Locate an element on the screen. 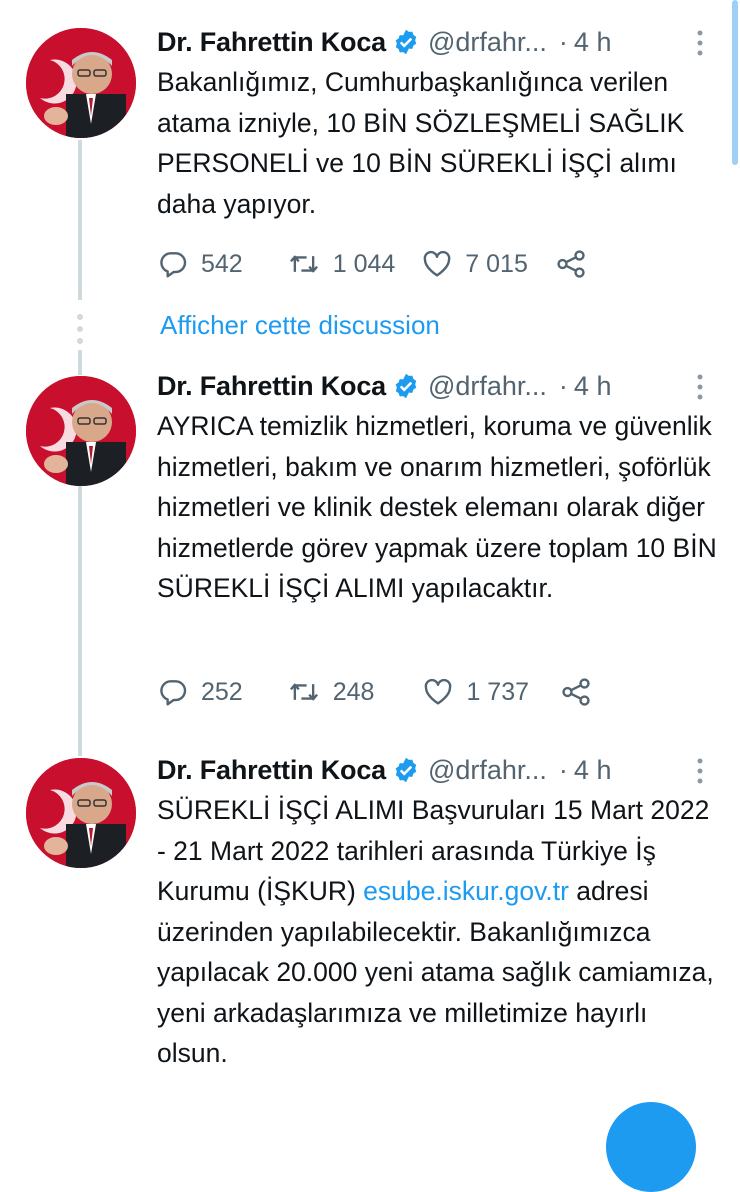 The image size is (740, 1192). iskur-link: esube.iskur.gov.tr is located at coordinates (466, 891).